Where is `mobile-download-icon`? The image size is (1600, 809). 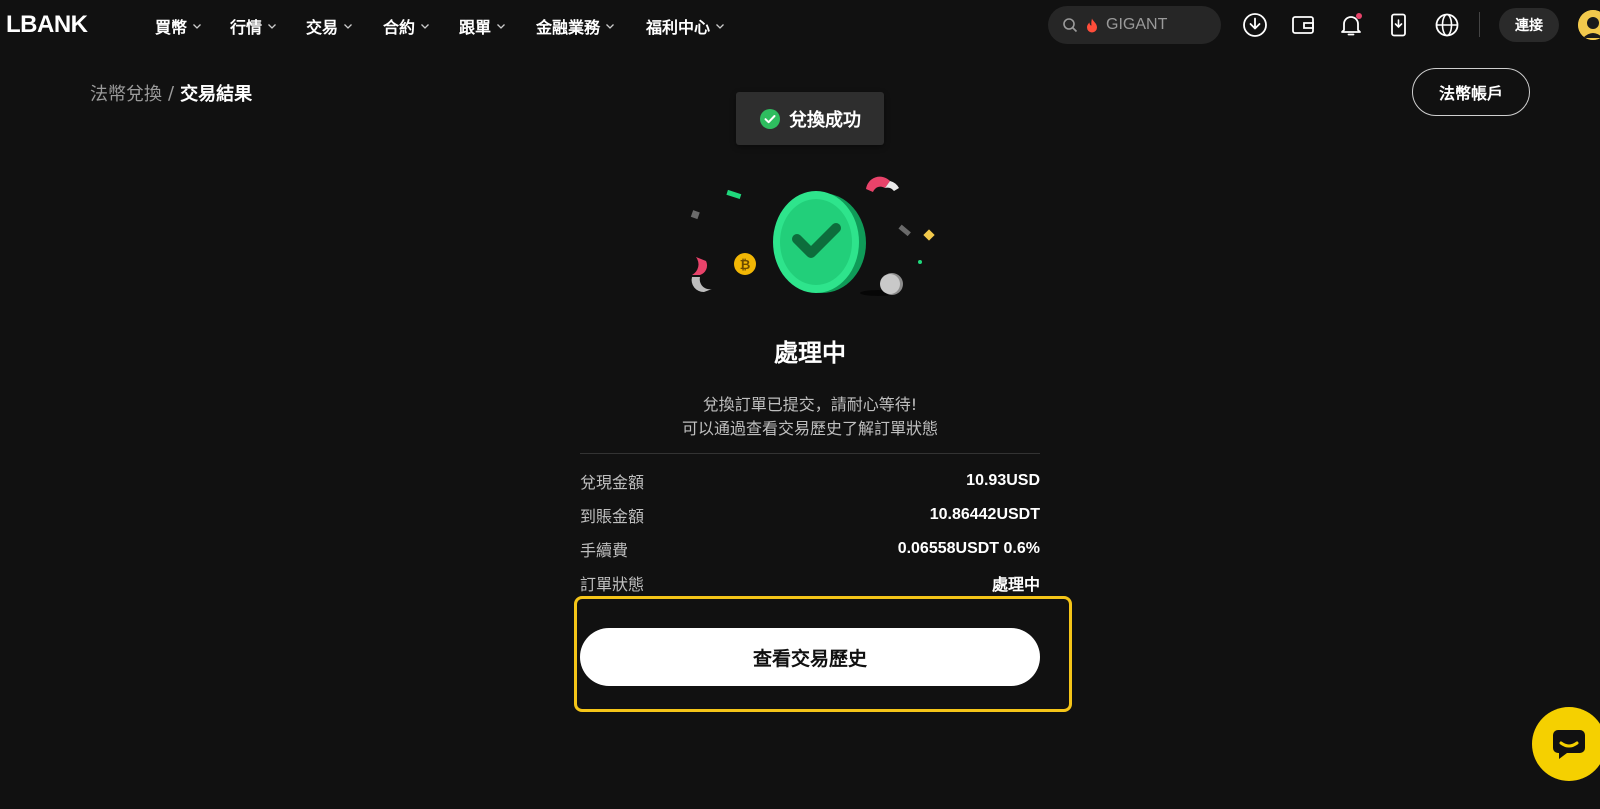 mobile-download-icon is located at coordinates (1399, 25).